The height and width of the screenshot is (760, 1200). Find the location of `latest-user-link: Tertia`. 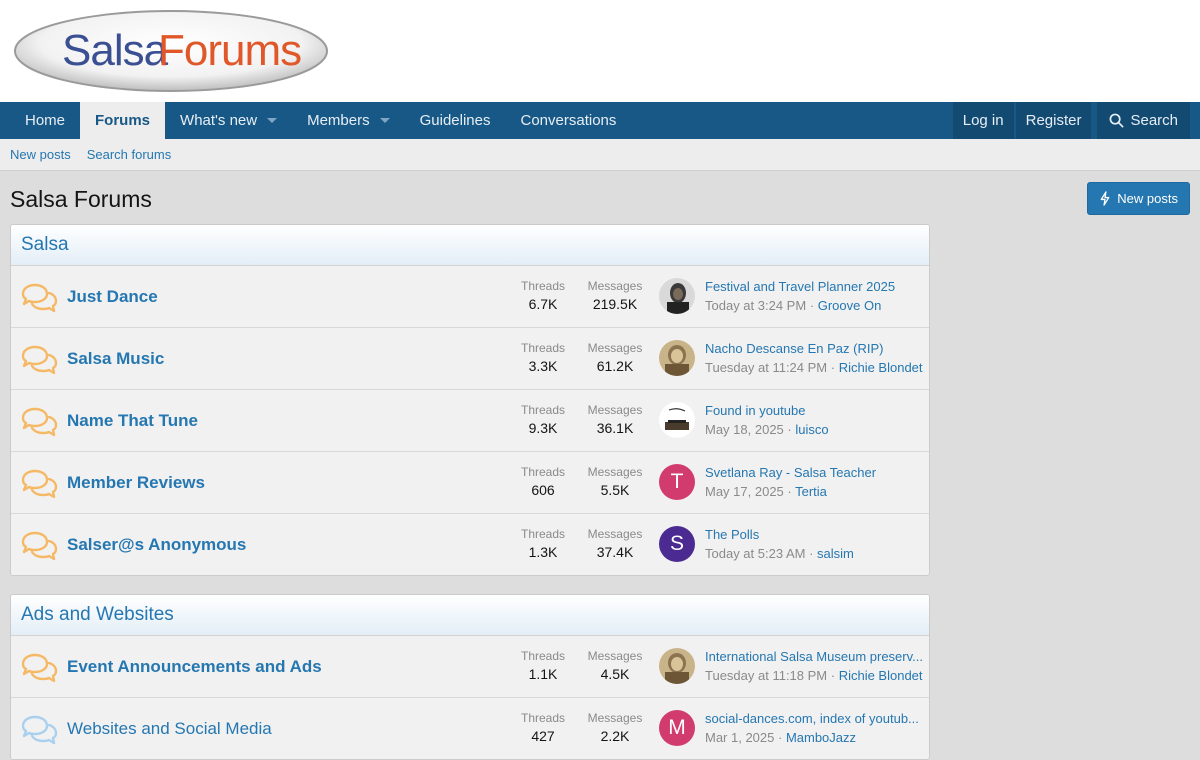

latest-user-link: Tertia is located at coordinates (811, 491).